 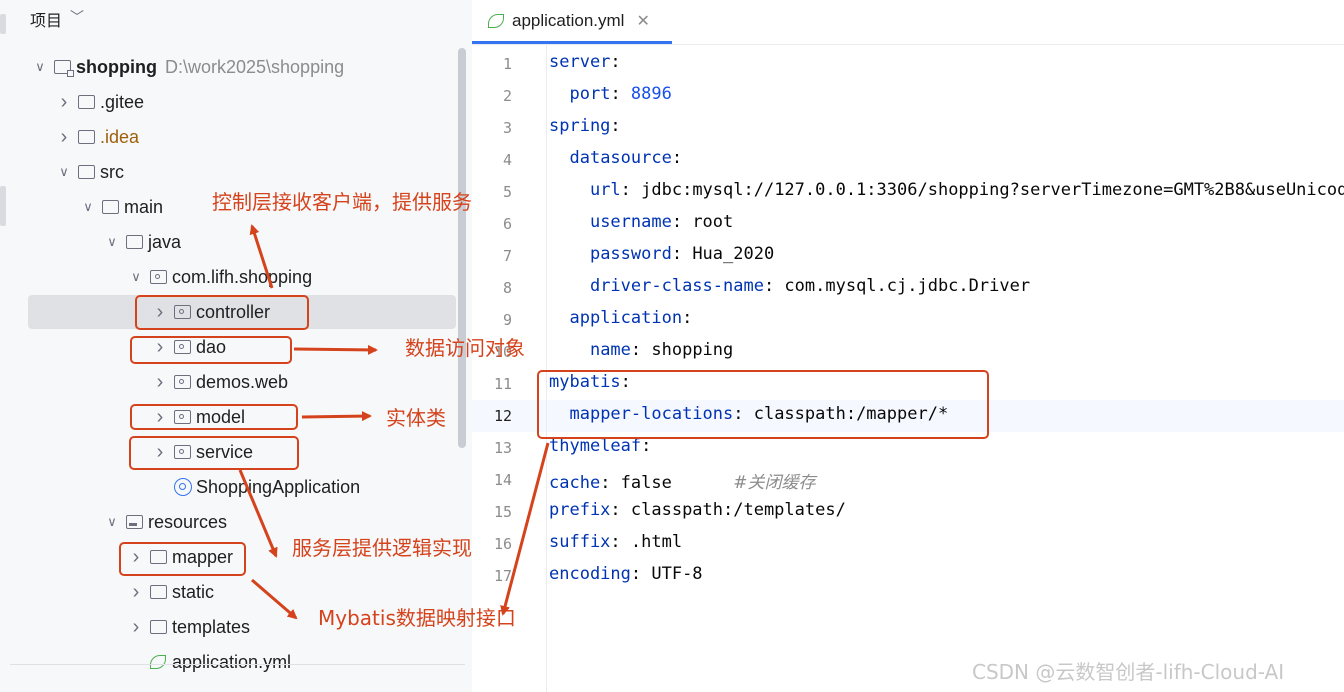 I want to click on tree-item-label: main, so click(x=144, y=206).